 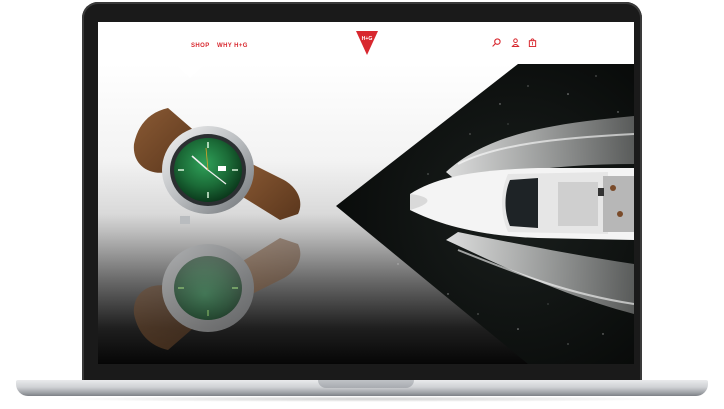 What do you see at coordinates (232, 46) in the screenshot?
I see `nav-why-link: WHY H+G` at bounding box center [232, 46].